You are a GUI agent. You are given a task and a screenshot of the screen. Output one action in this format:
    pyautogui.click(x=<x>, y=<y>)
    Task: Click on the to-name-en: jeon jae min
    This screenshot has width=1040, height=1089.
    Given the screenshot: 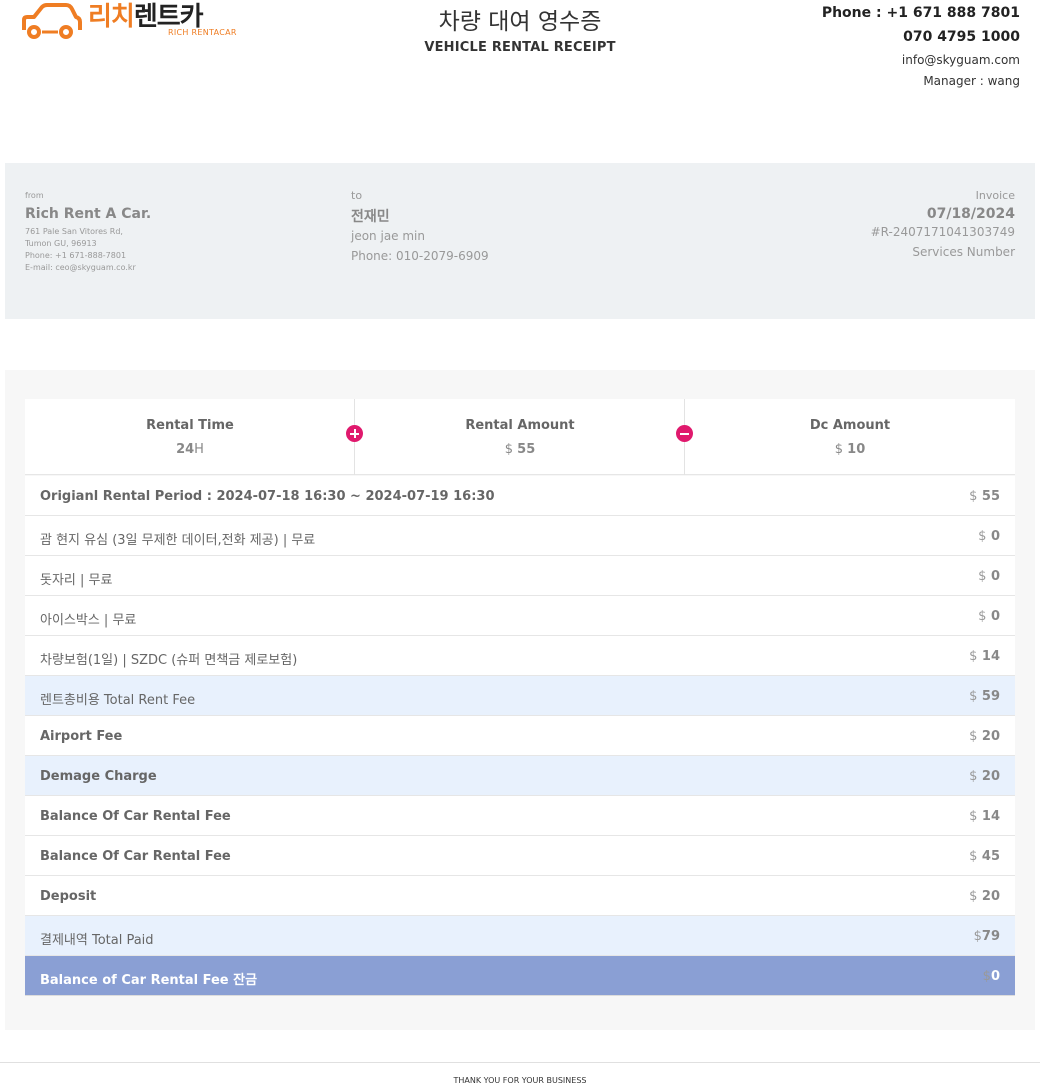 What is the action you would take?
    pyautogui.click(x=388, y=236)
    